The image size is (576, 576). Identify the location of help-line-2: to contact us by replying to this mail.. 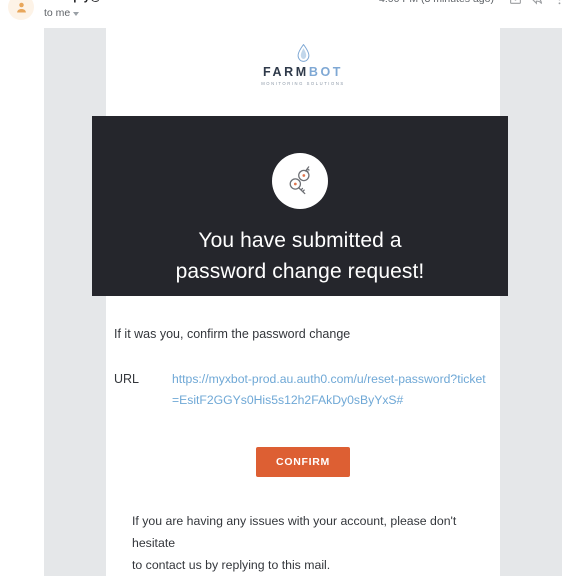
(231, 565).